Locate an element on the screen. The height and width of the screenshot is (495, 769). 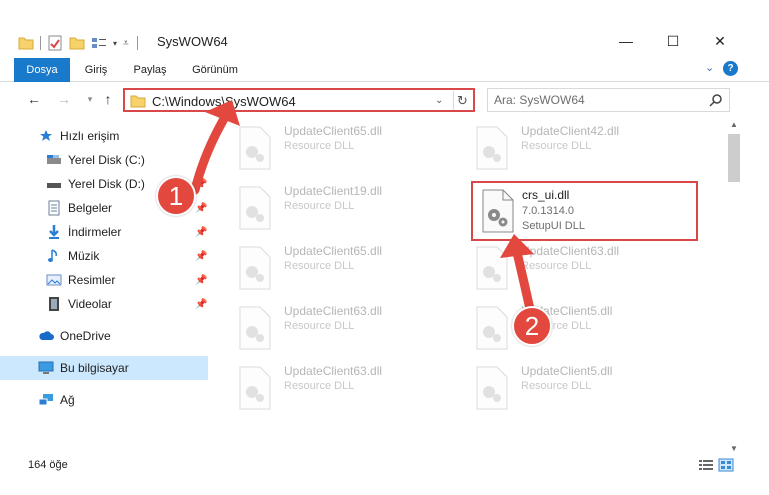
sidebar-item-pictures: Resimler is located at coordinates (105, 280).